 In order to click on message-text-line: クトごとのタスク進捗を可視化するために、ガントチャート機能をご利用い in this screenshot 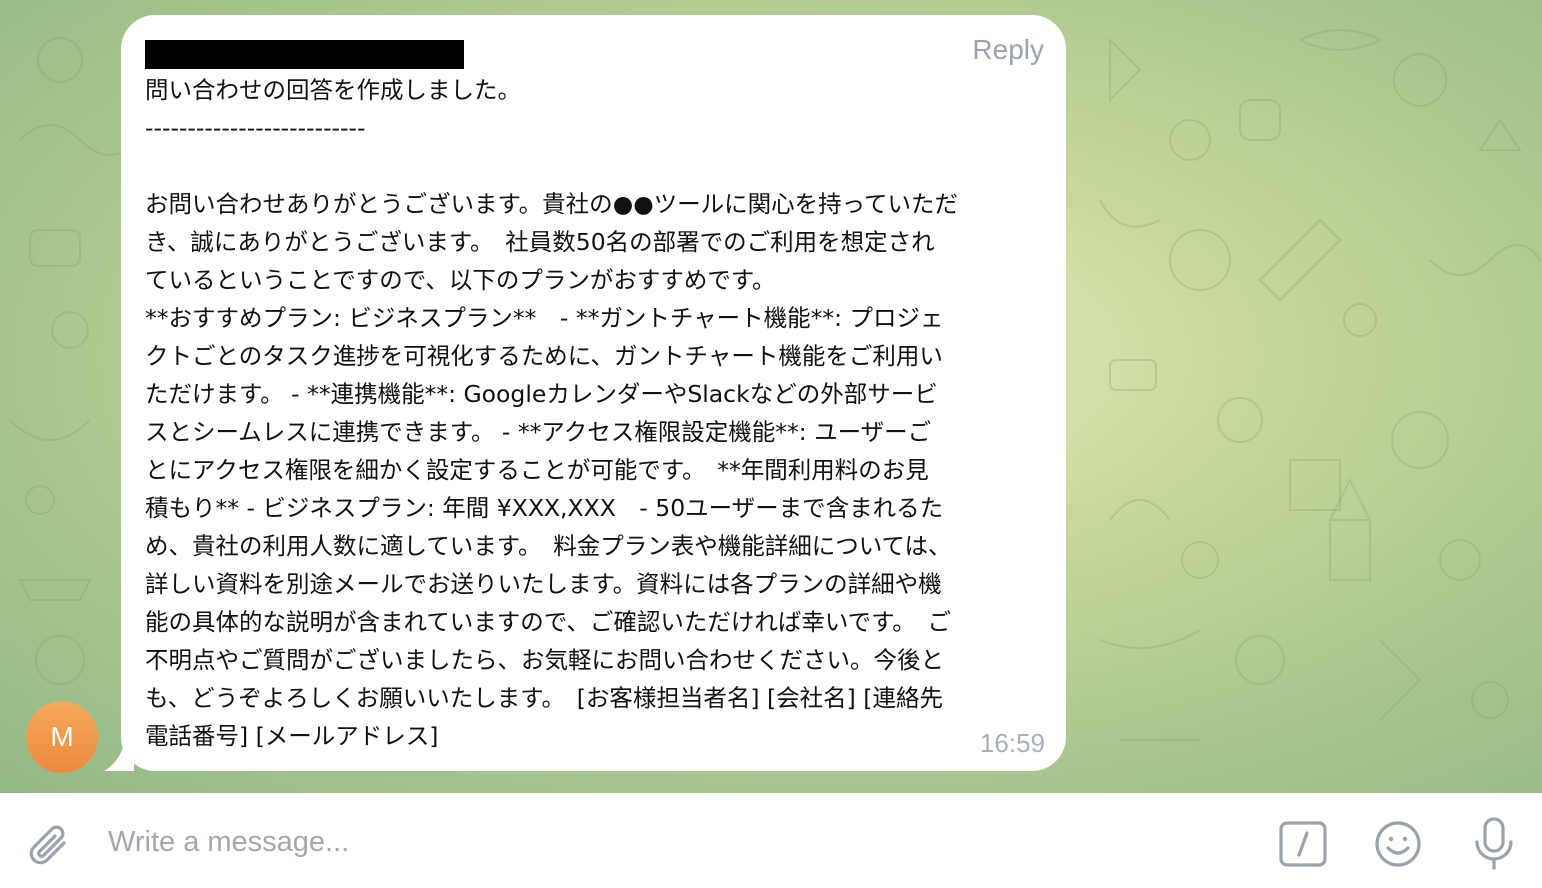, I will do `click(544, 356)`.